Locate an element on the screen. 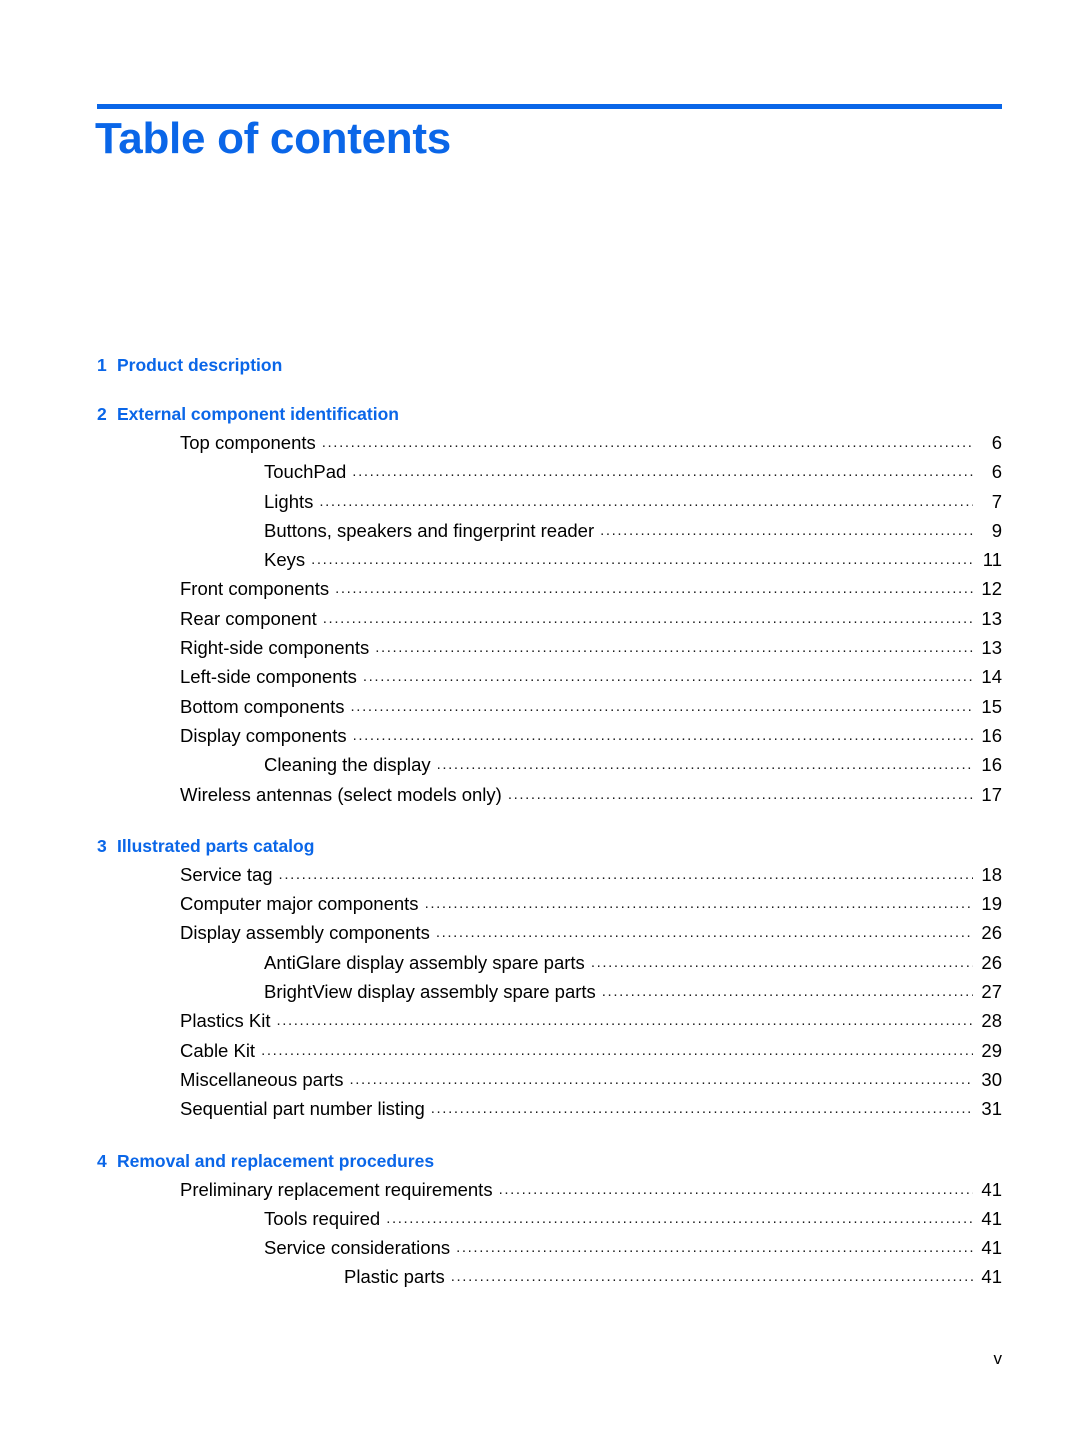 Image resolution: width=1080 pixels, height=1437 pixels. chapter-number: 2 is located at coordinates (102, 414).